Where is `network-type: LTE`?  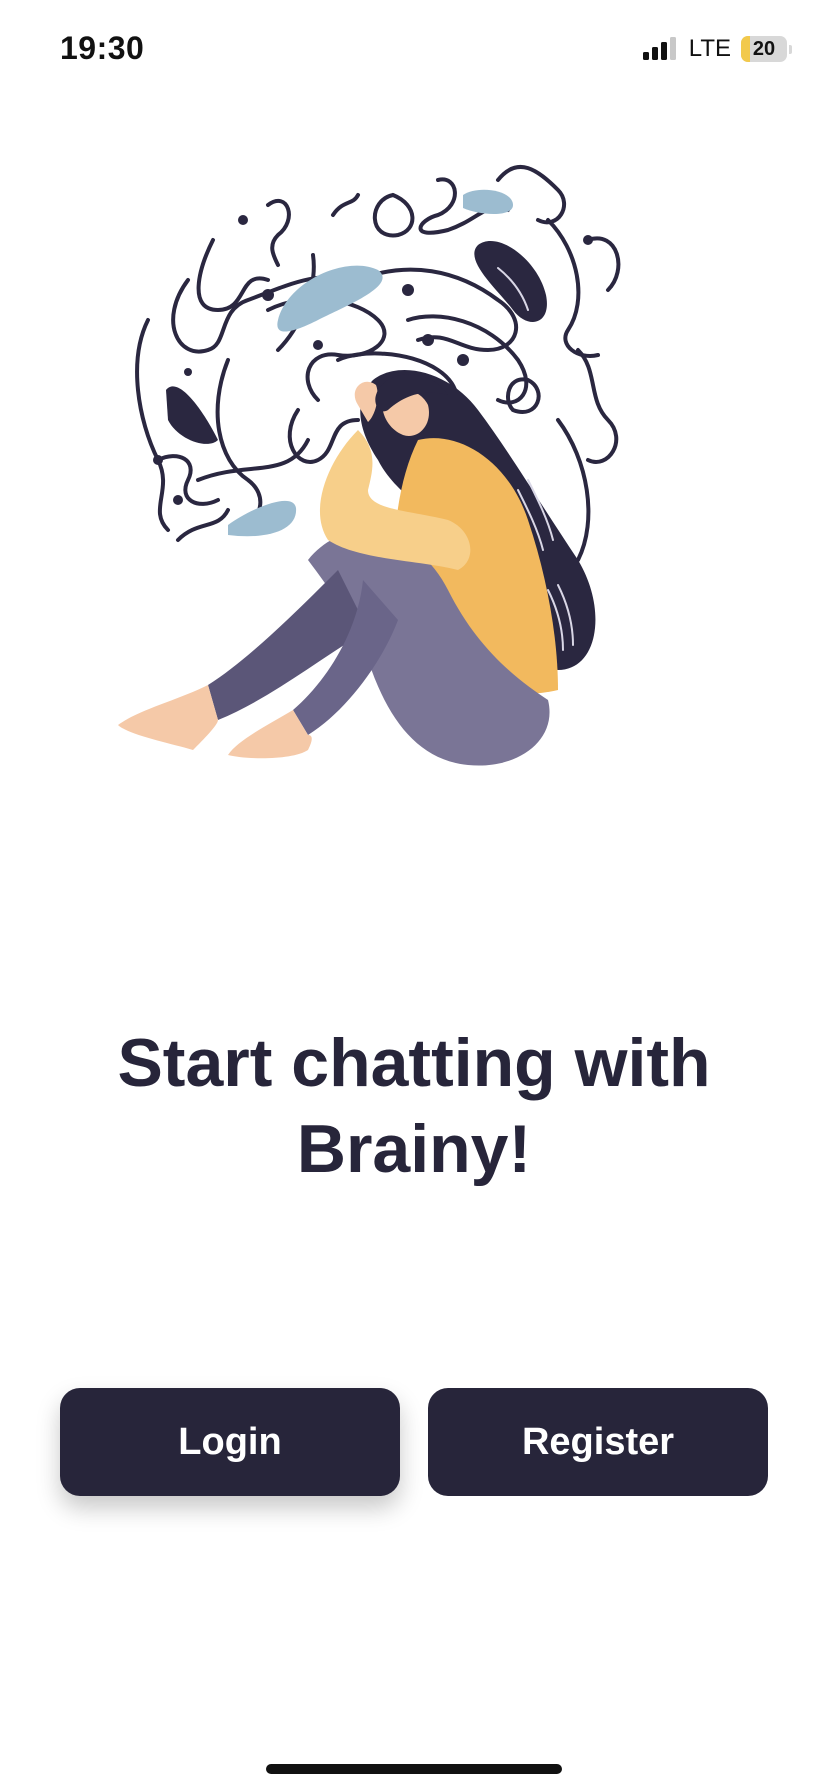 network-type: LTE is located at coordinates (709, 48).